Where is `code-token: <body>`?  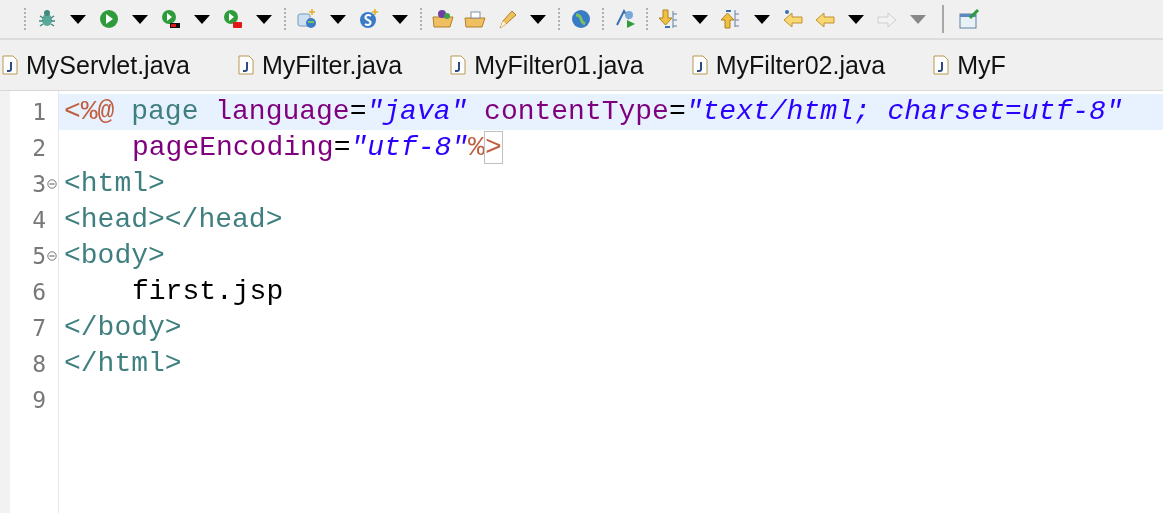 code-token: <body> is located at coordinates (114, 255).